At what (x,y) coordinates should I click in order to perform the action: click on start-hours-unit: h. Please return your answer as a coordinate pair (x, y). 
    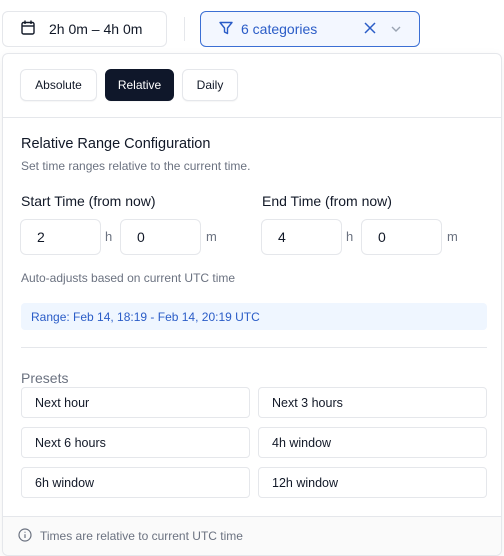
    Looking at the image, I should click on (109, 236).